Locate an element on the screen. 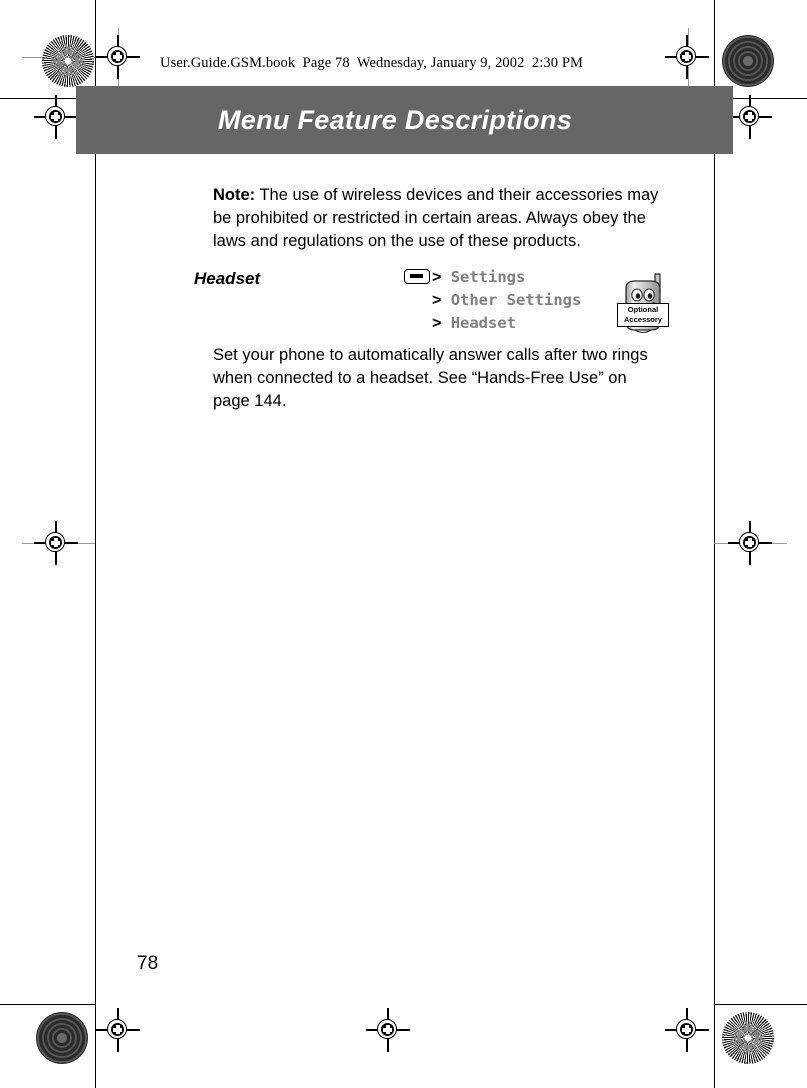 Image resolution: width=807 pixels, height=1088 pixels. accessory-badge-sign: Optional Accessory is located at coordinates (643, 315).